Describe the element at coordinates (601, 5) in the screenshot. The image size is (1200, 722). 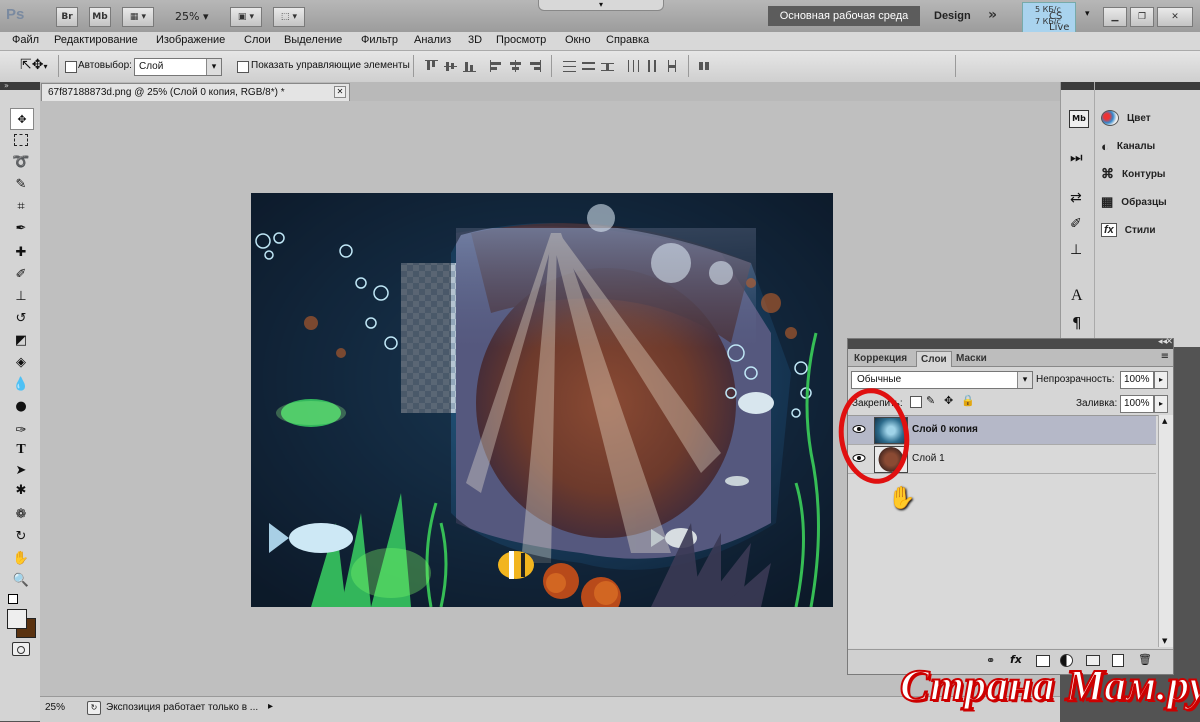
I see `panel-toggle-tab: ▾` at that location.